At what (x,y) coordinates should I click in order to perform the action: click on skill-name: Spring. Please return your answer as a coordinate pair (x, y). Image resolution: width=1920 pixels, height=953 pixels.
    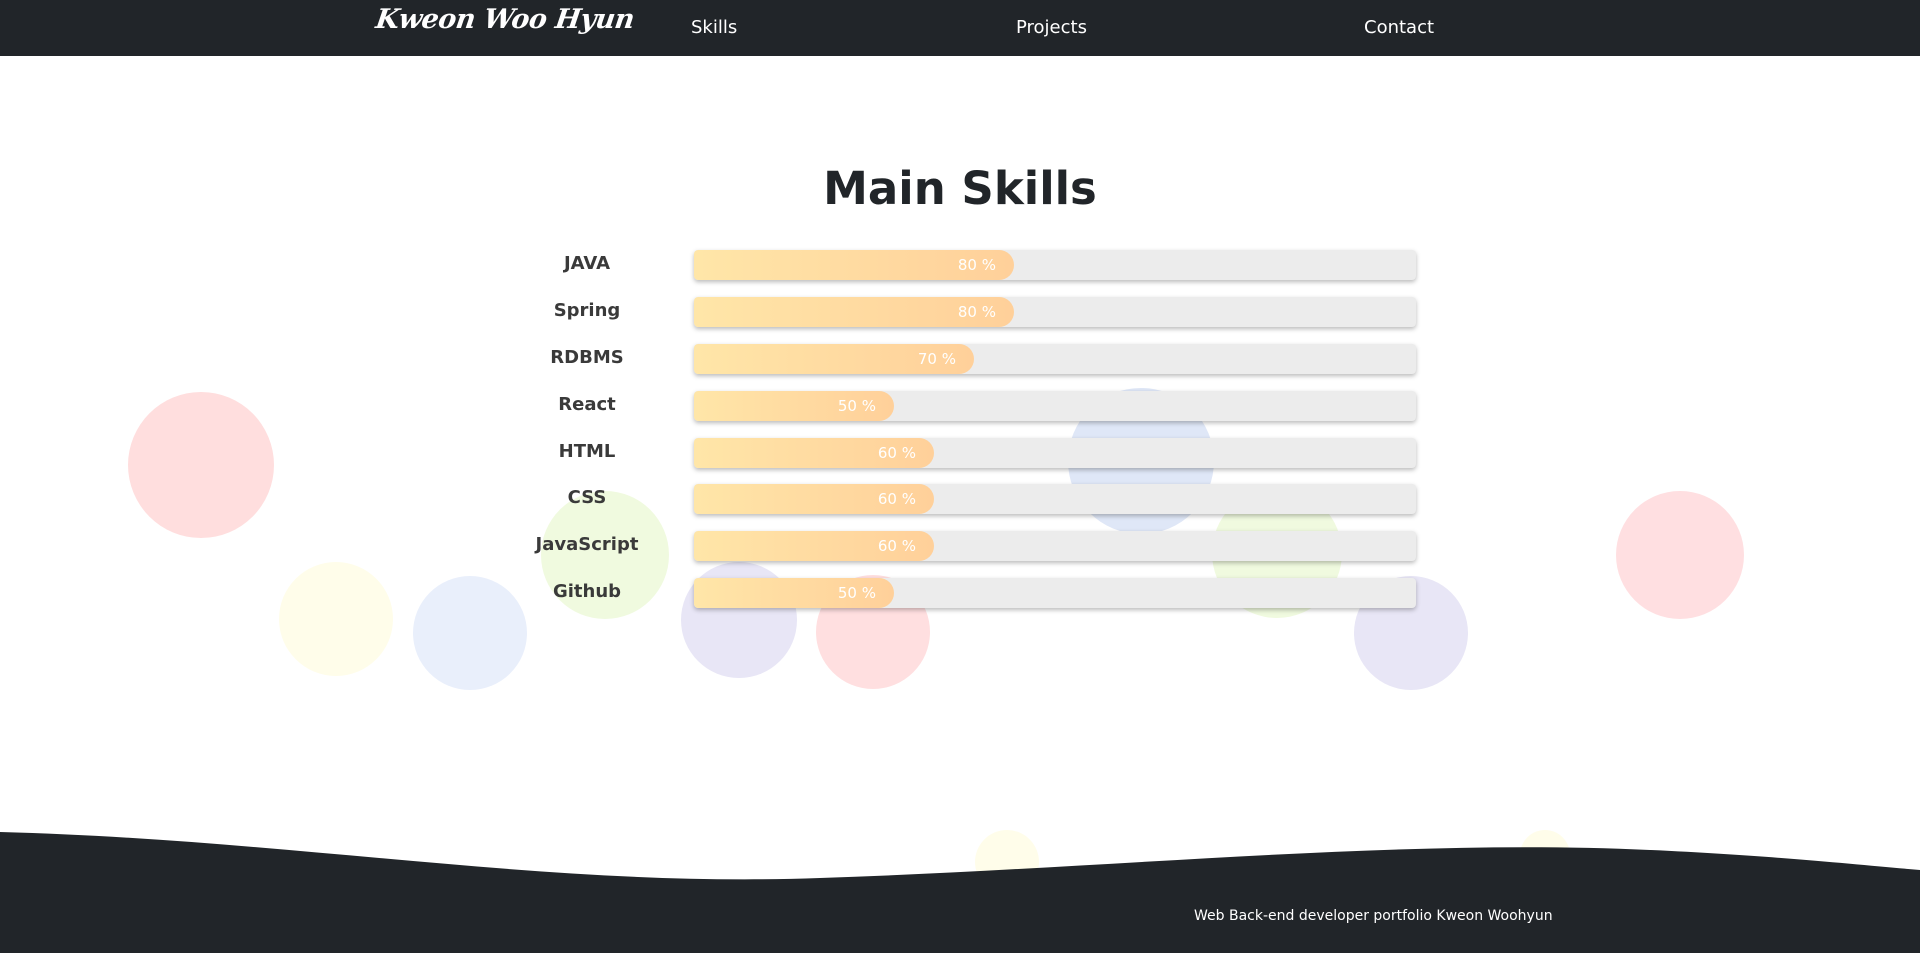
    Looking at the image, I should click on (587, 310).